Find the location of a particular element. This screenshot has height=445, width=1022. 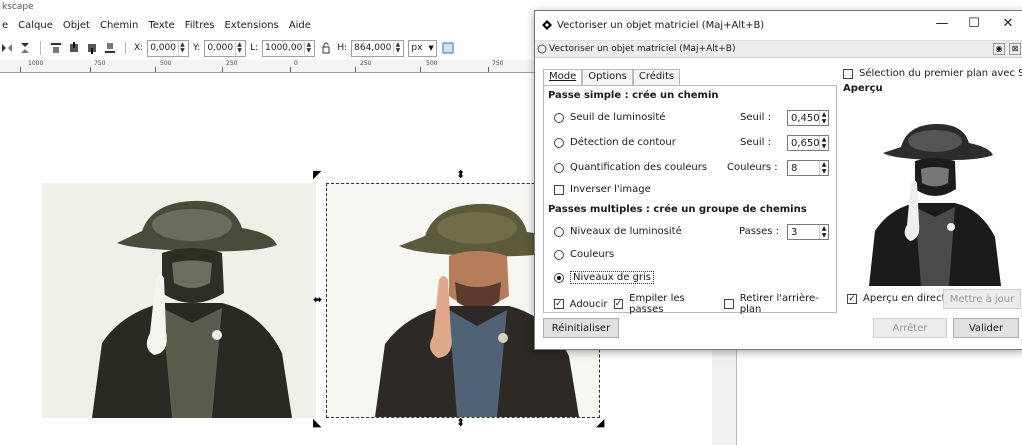

reset-button: Réinitialiser is located at coordinates (581, 328).